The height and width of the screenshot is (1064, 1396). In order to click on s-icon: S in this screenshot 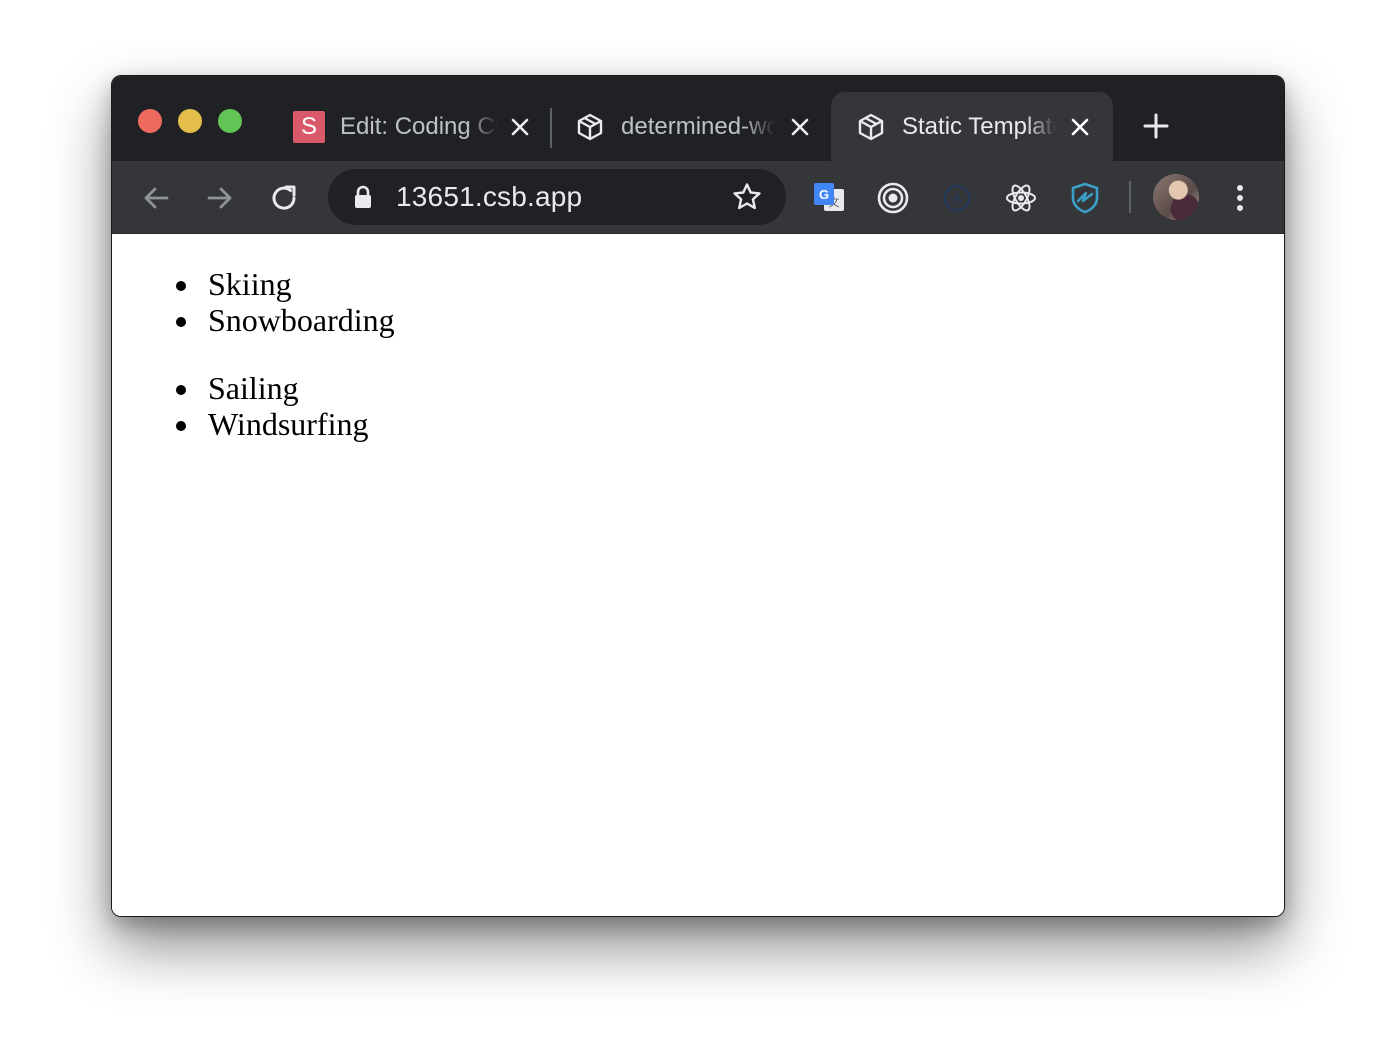, I will do `click(309, 127)`.